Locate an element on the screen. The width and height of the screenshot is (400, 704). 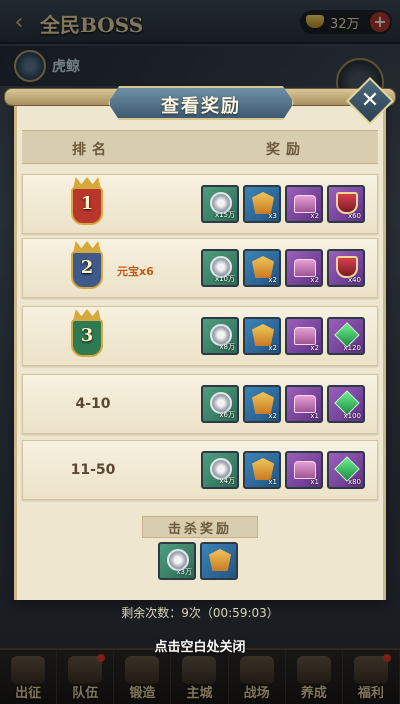
medal-number: 3 is located at coordinates (87, 335).